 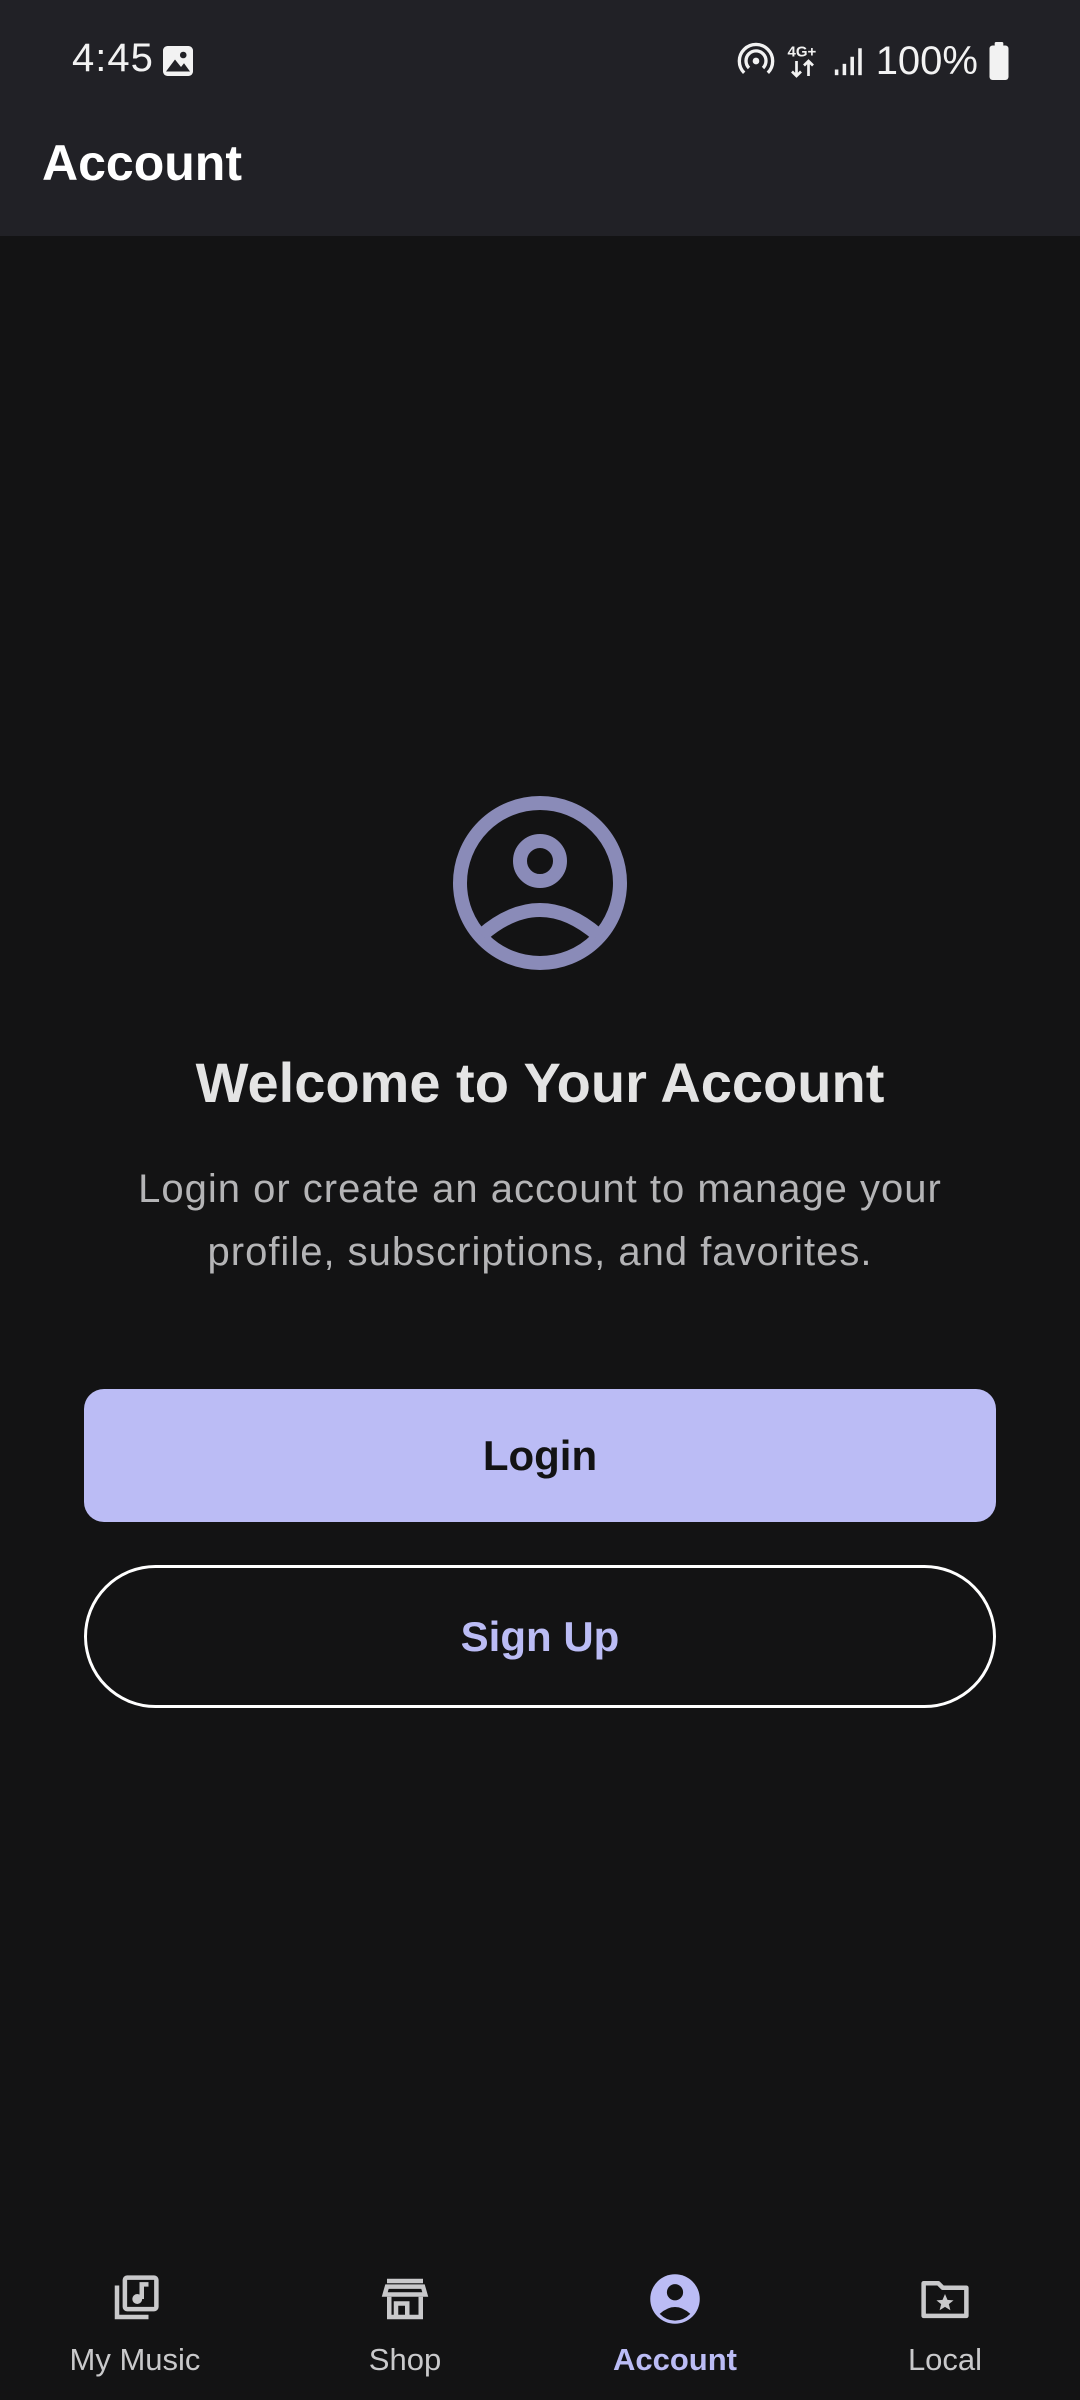 I want to click on battery-icon, so click(x=999, y=61).